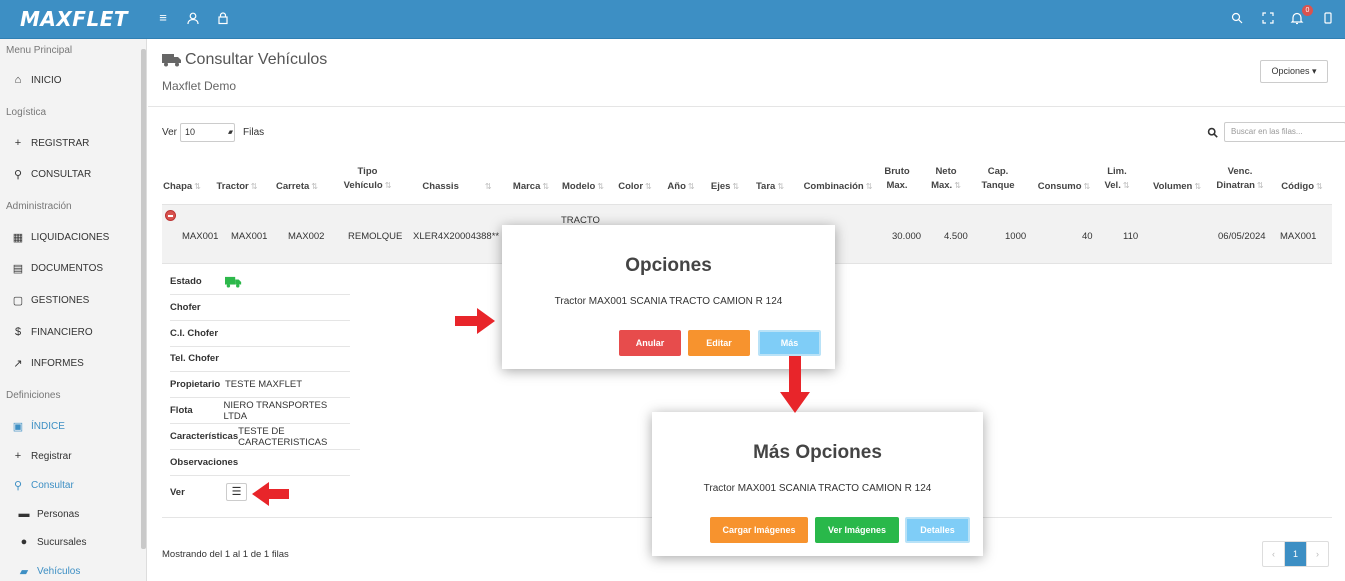 The image size is (1345, 581). Describe the element at coordinates (170, 215) in the screenshot. I see `collapse-row-icon` at that location.